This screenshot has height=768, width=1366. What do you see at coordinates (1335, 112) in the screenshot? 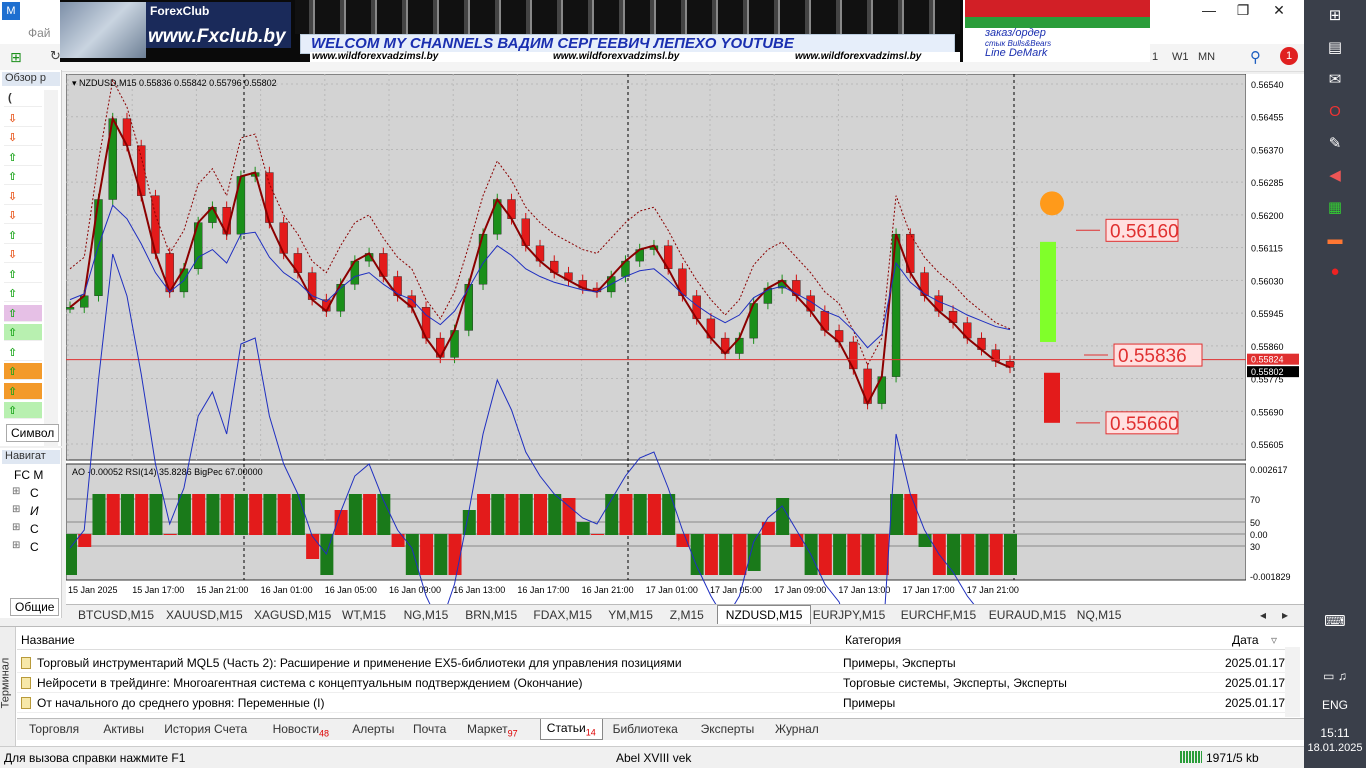
I see `opera-icon: O` at bounding box center [1335, 112].